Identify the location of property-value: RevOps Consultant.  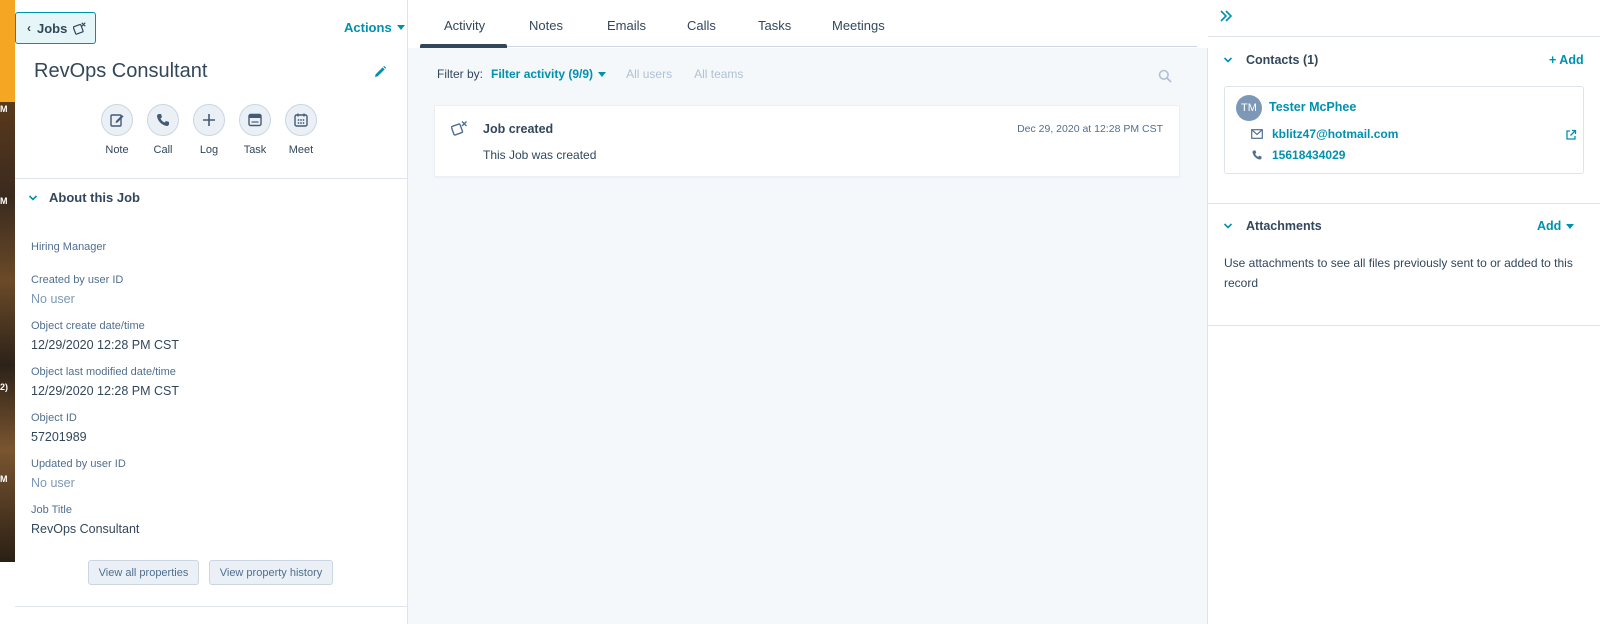
(85, 529).